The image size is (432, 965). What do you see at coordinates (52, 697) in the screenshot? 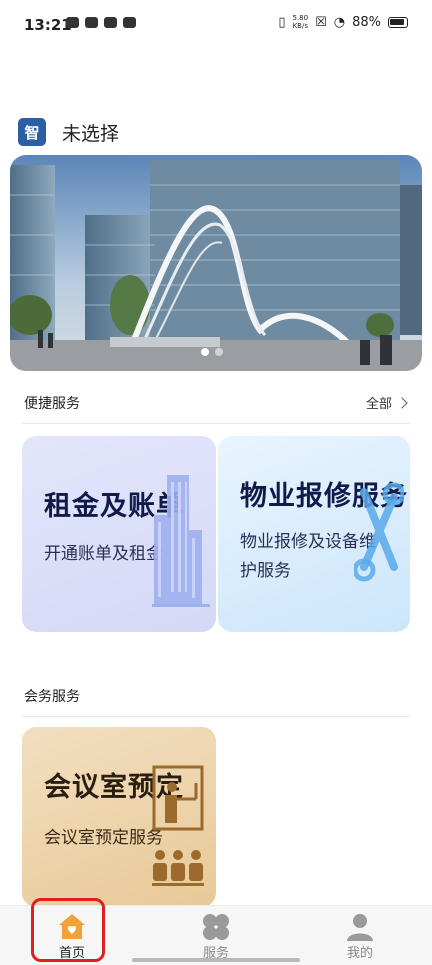
I see `section-title: 会务服务` at bounding box center [52, 697].